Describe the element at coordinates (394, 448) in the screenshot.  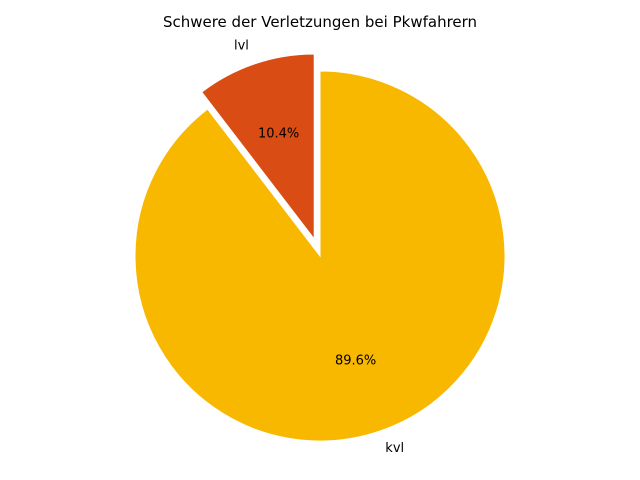
I see `category-label-kvl: kvl` at that location.